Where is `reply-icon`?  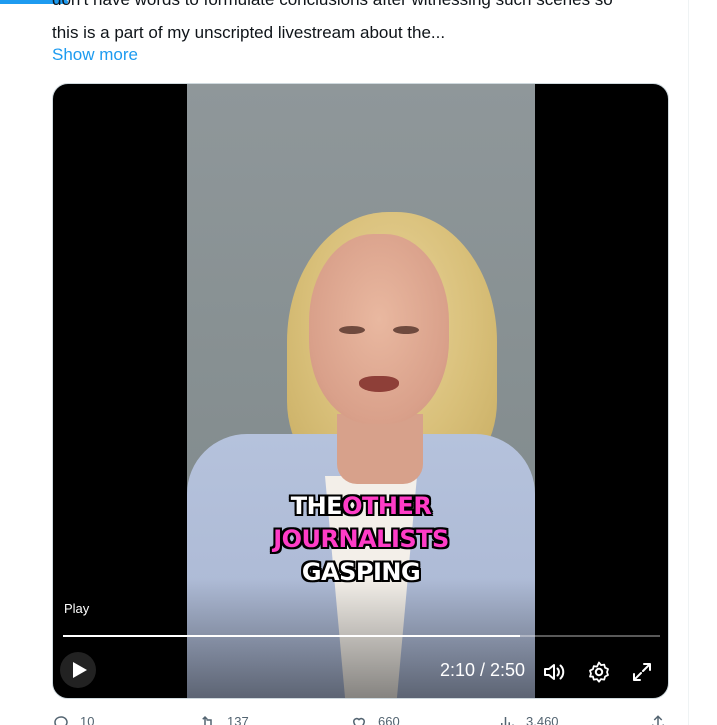 reply-icon is located at coordinates (61, 720).